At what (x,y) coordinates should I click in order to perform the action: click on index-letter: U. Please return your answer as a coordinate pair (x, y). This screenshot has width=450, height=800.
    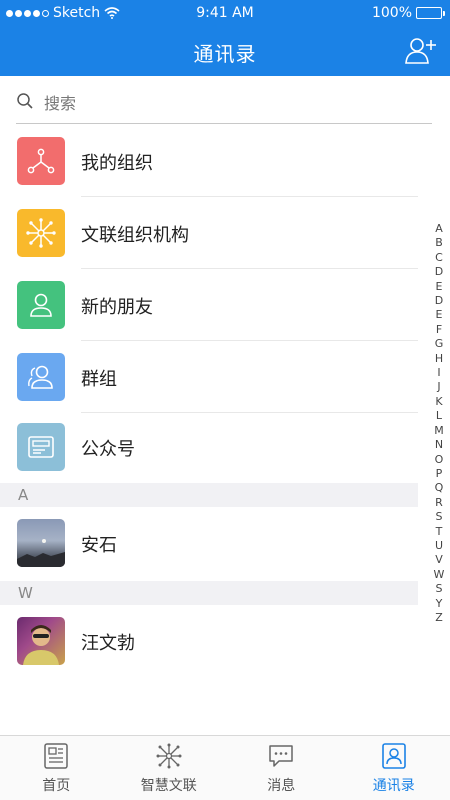
    Looking at the image, I should click on (439, 546).